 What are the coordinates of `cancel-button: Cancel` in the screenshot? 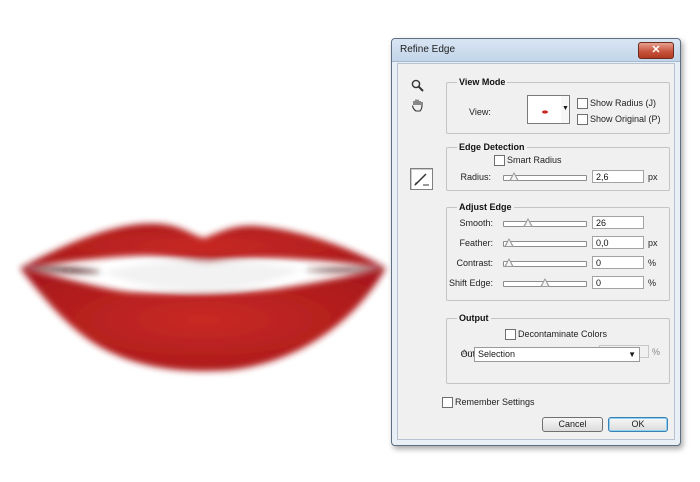 It's located at (572, 424).